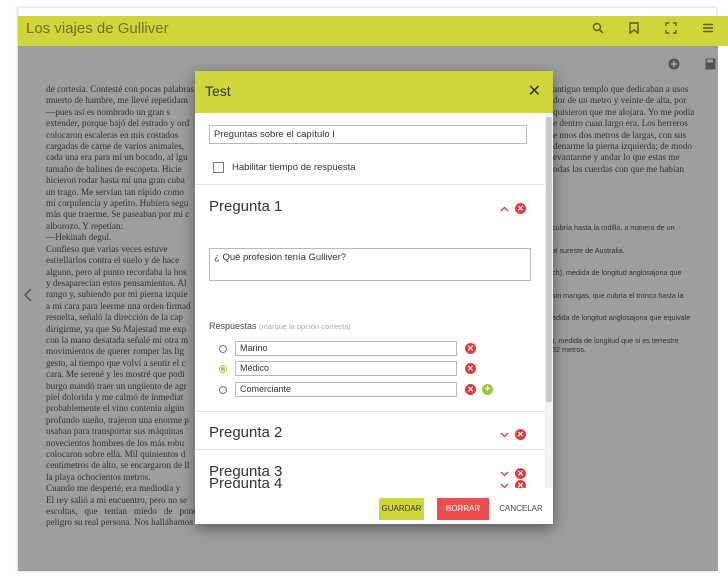 This screenshot has height=577, width=728. What do you see at coordinates (671, 29) in the screenshot?
I see `fullscreen-icon` at bounding box center [671, 29].